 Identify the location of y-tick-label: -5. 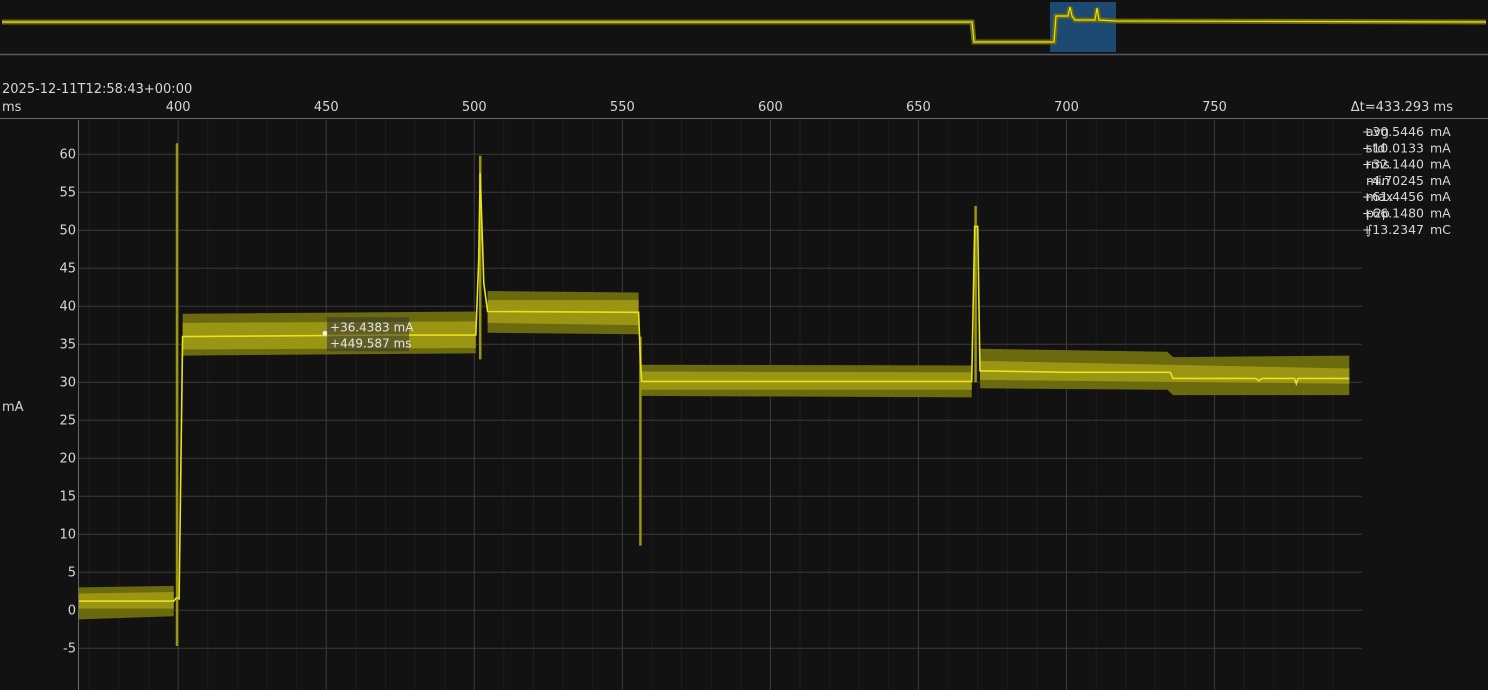
(69, 649).